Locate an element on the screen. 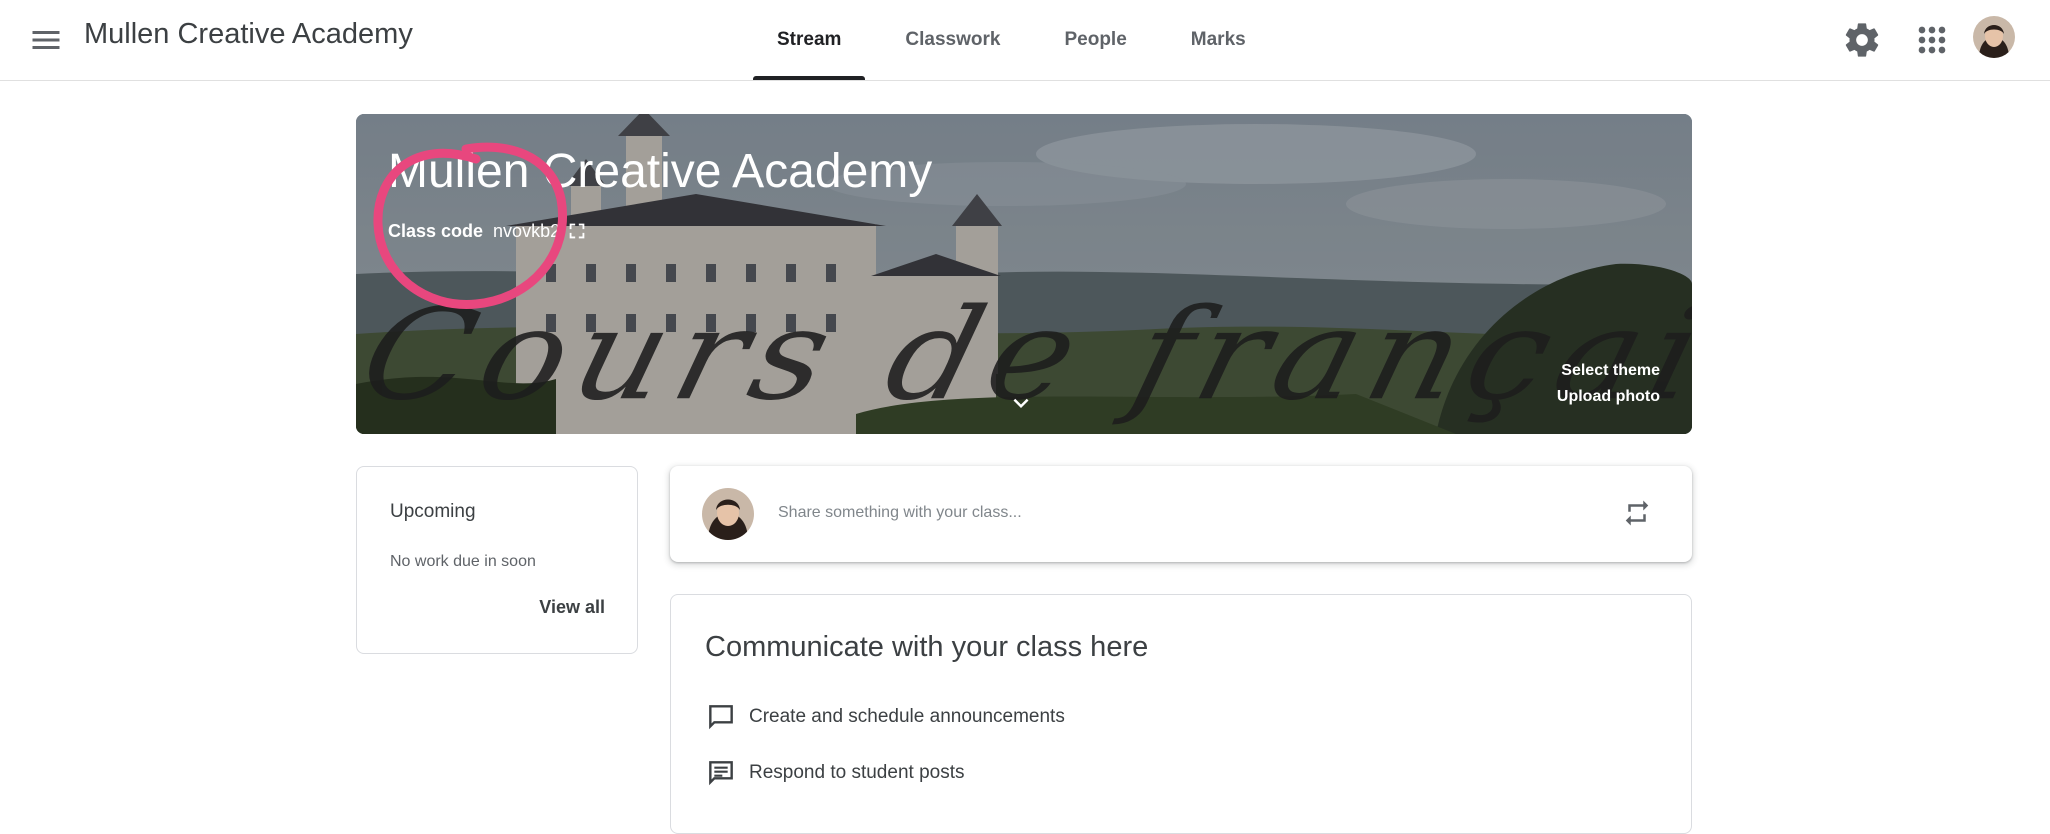 This screenshot has height=834, width=2050. upcoming-empty-text: No work due in soon is located at coordinates (463, 561).